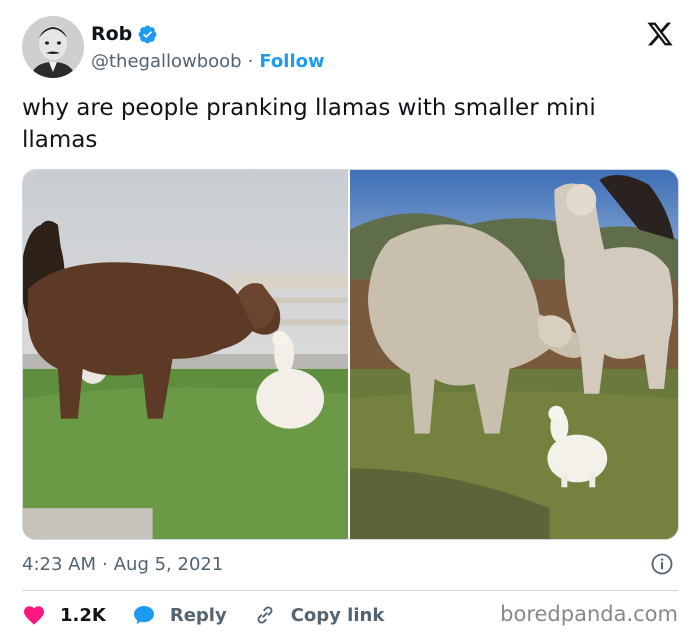  What do you see at coordinates (291, 61) in the screenshot?
I see `follow-button: Follow` at bounding box center [291, 61].